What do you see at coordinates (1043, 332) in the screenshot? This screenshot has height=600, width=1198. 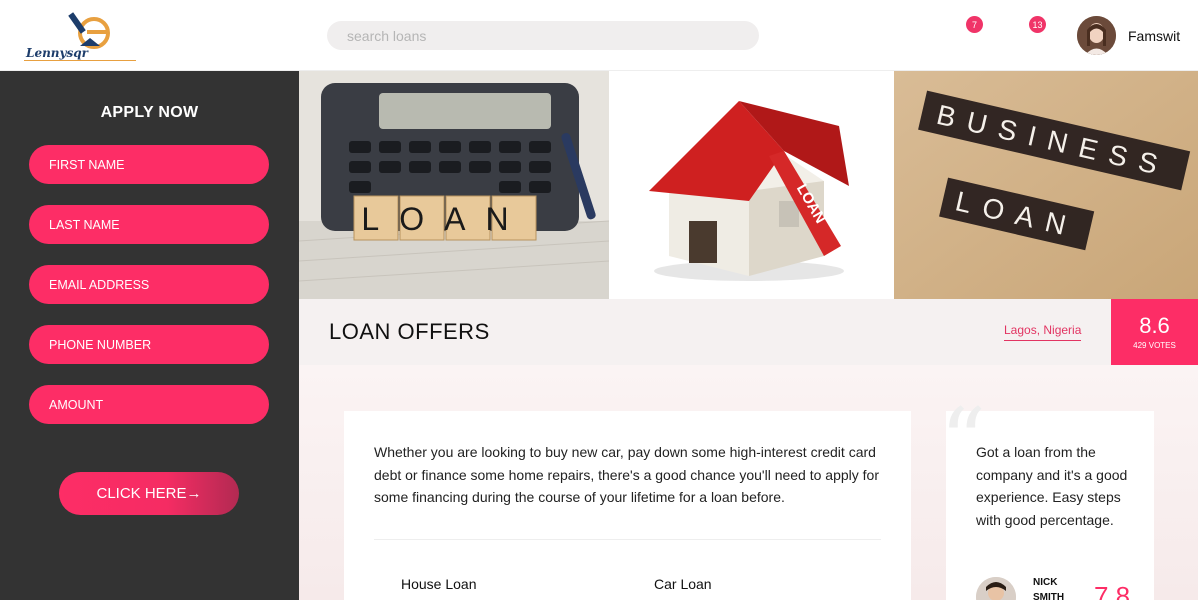 I see `location-link: Lagos, Nigeria` at bounding box center [1043, 332].